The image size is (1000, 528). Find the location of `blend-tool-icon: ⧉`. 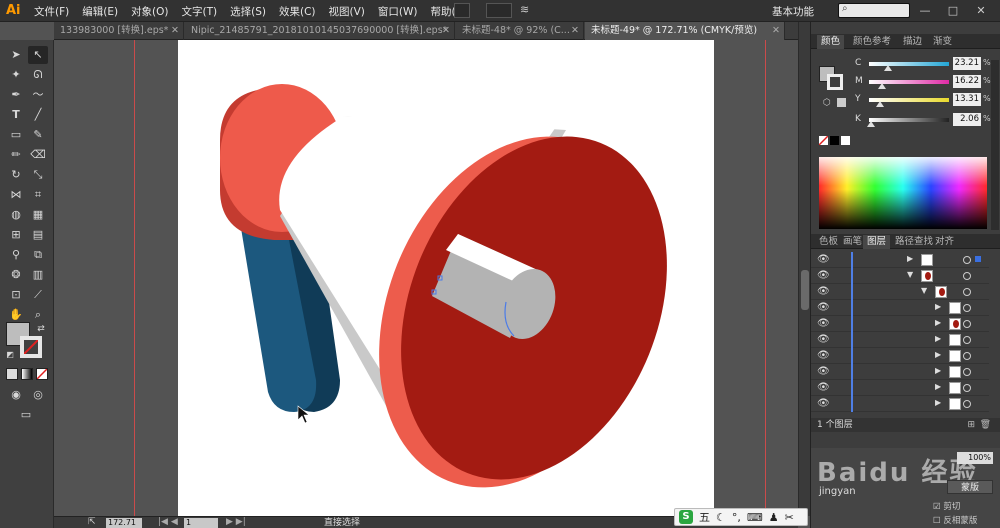

blend-tool-icon: ⧉ is located at coordinates (38, 255).